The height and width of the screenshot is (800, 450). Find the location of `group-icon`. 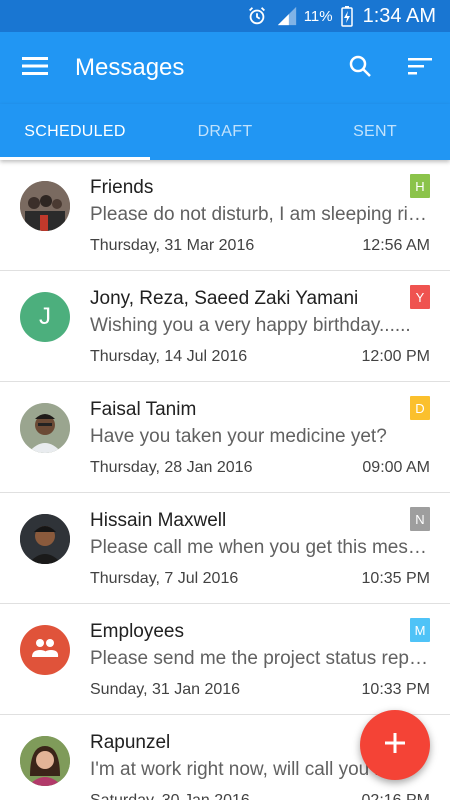

group-icon is located at coordinates (45, 650).